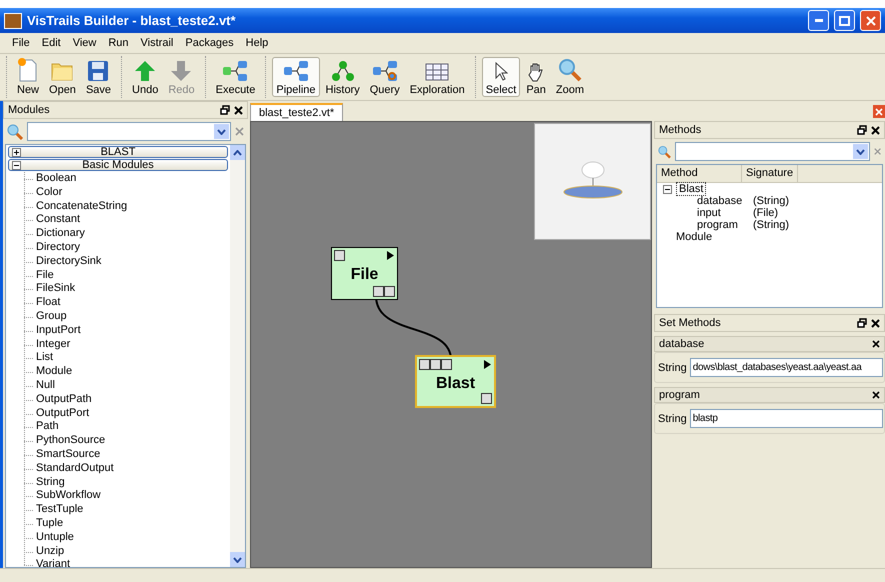 The width and height of the screenshot is (885, 582). I want to click on minimap, so click(592, 181).